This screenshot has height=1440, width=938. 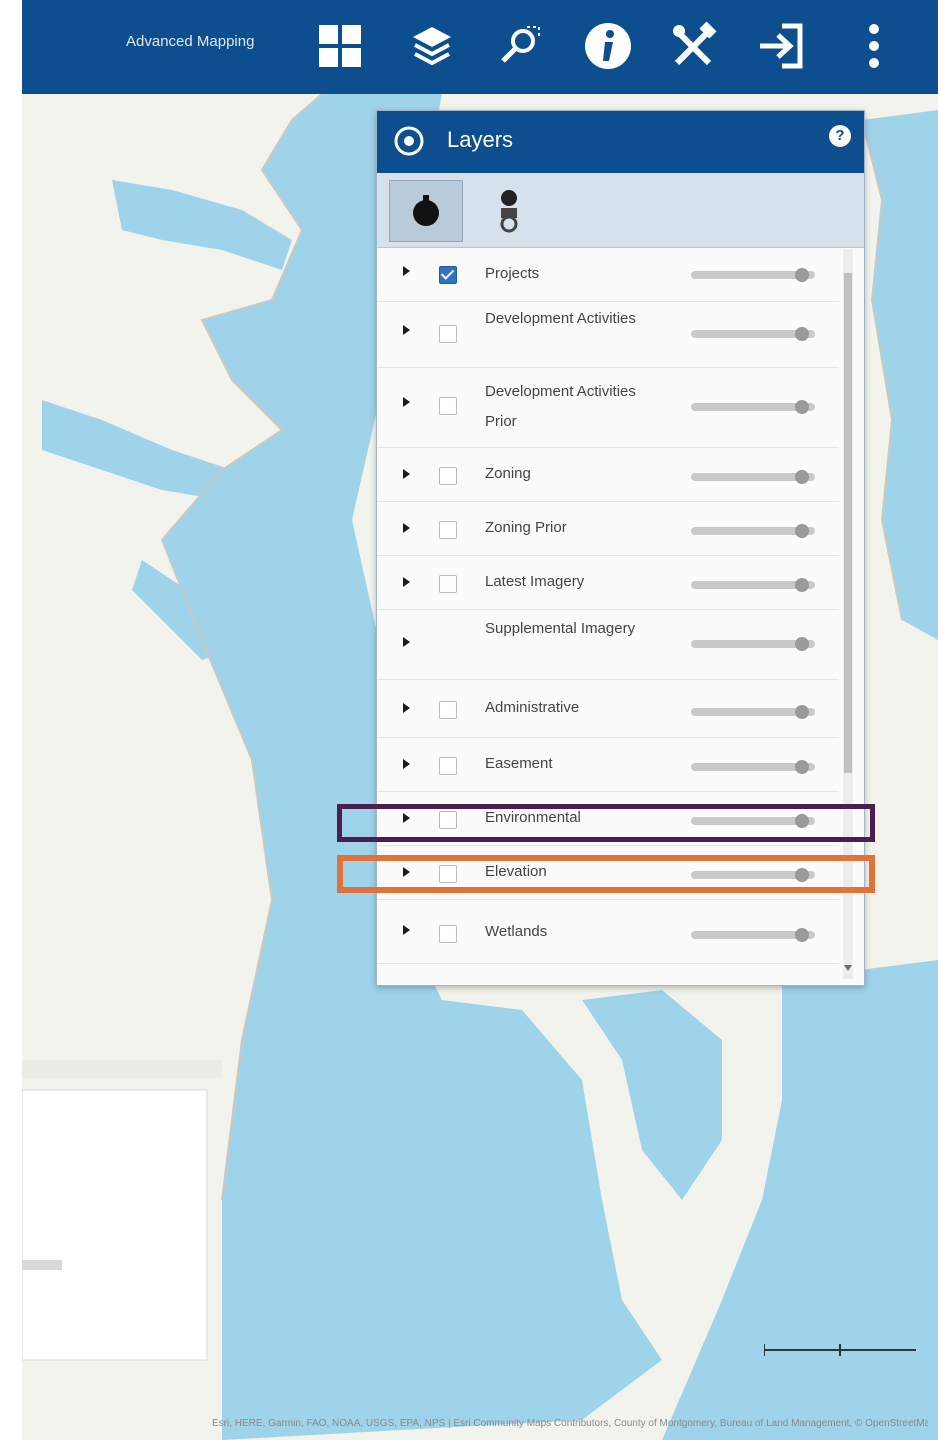 I want to click on grid-button, so click(x=340, y=46).